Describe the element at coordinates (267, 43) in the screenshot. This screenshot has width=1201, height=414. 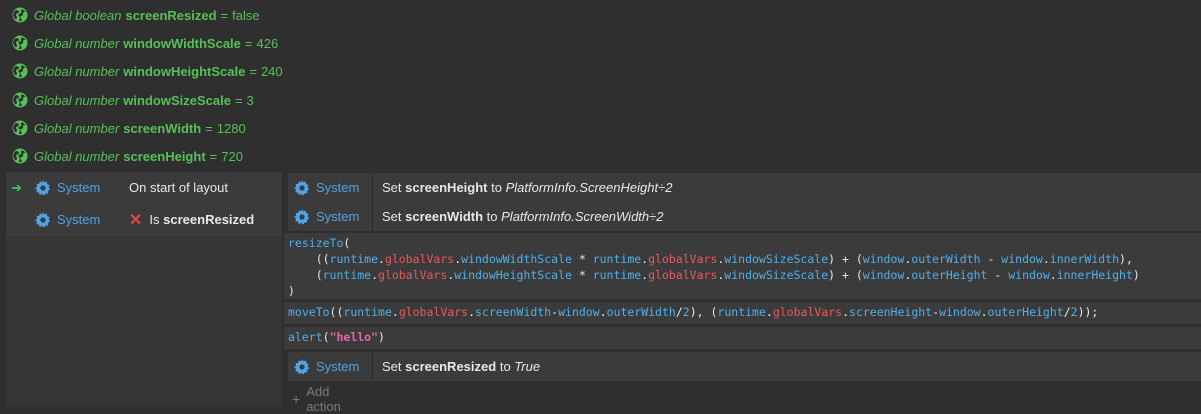
I see `variable-value: 426` at that location.